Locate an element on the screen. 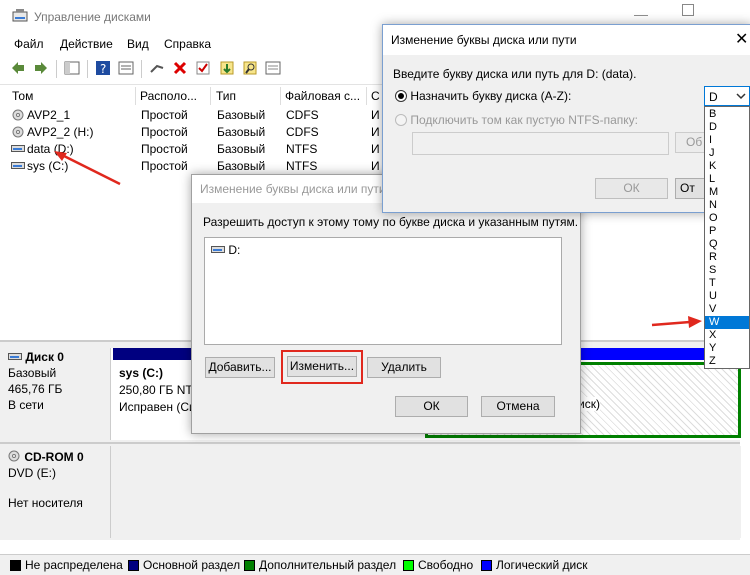 Image resolution: width=750 pixels, height=575 pixels. dialog2-ok-button: ОК is located at coordinates (631, 188).